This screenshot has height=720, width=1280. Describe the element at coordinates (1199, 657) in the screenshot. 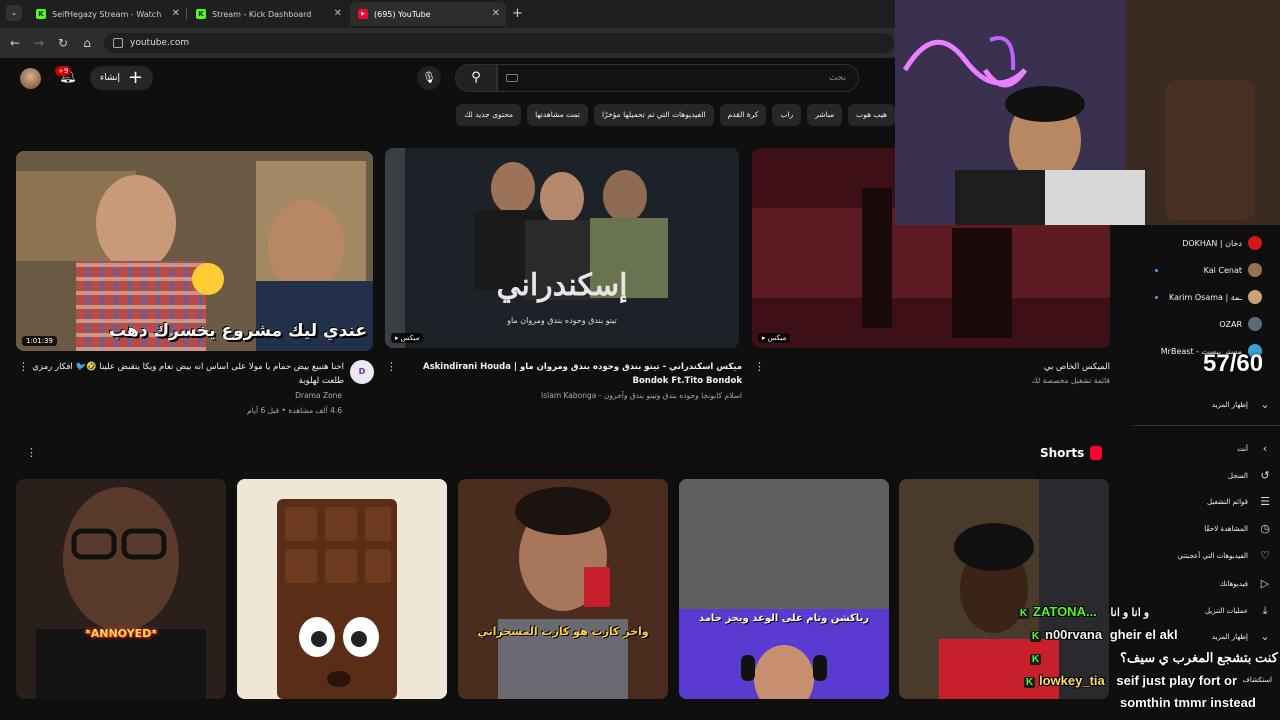

I see `chat-text: كنت بتشجع المغرب ي سيف؟` at that location.